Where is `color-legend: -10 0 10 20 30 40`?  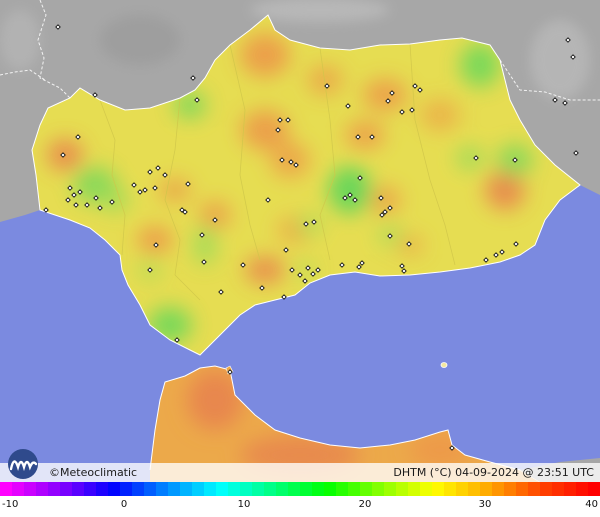 color-legend: -10 0 10 20 30 40 is located at coordinates (300, 499).